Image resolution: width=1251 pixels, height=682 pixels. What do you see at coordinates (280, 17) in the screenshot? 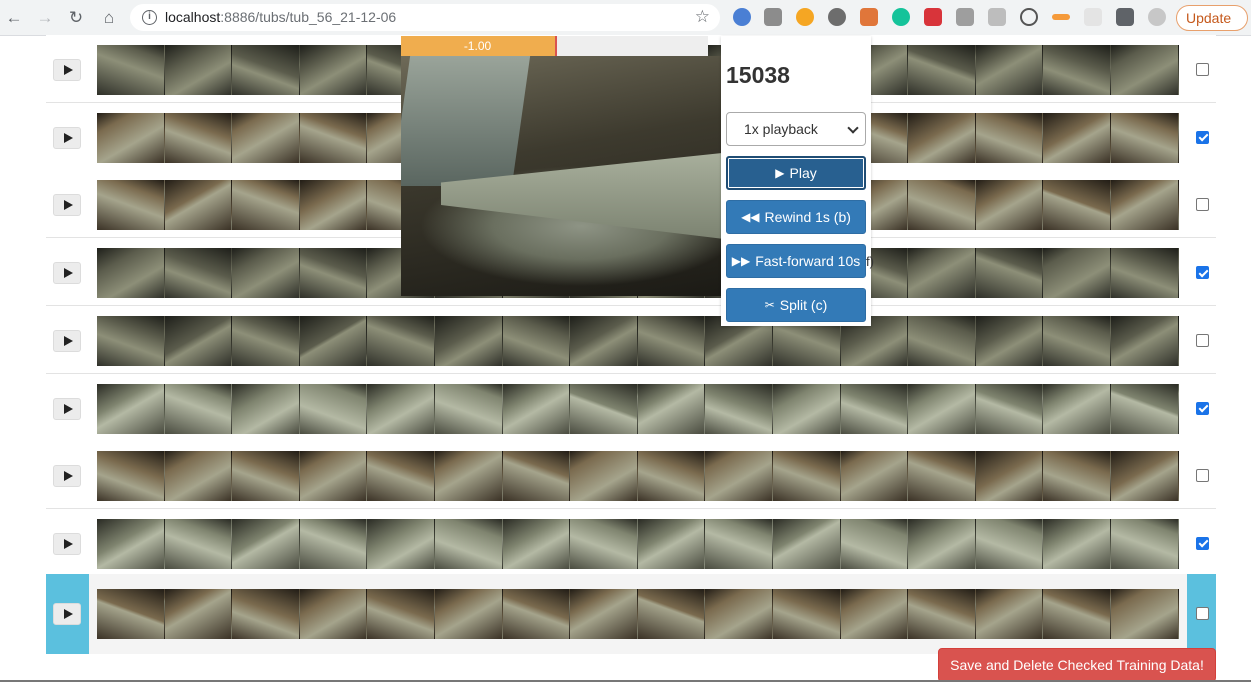
I see `url-text: localhost:8886/tubs/tub_56_21-12-06` at bounding box center [280, 17].